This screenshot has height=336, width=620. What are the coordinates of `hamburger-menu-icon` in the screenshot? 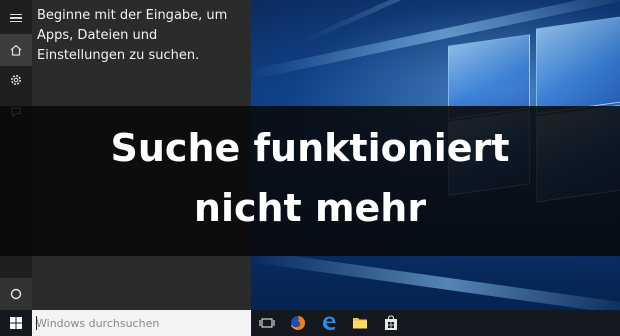 It's located at (16, 18).